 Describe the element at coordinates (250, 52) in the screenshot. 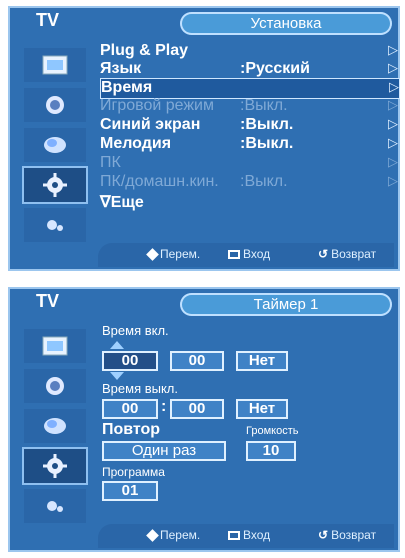

I see `menu-item-plug-play: Plug & Play ▷` at that location.